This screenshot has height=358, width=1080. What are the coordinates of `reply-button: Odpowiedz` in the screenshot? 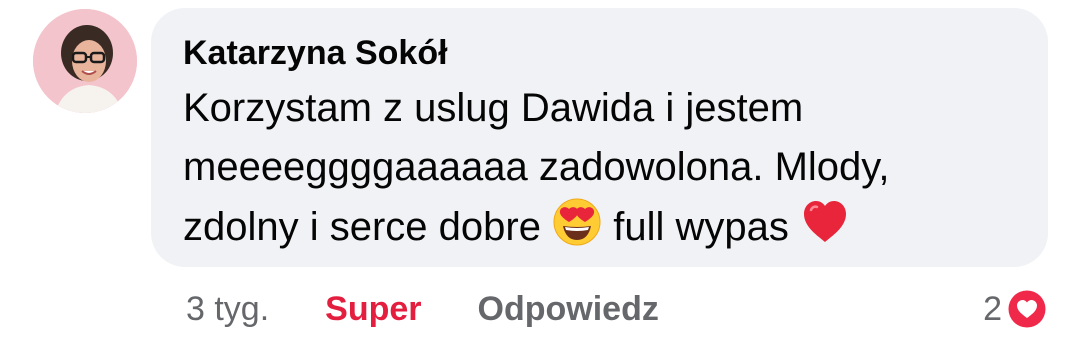 It's located at (568, 309).